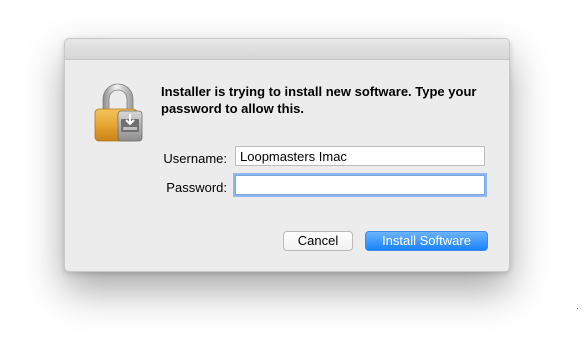 The height and width of the screenshot is (343, 584). What do you see at coordinates (118, 113) in the screenshot?
I see `lock-installer-icon` at bounding box center [118, 113].